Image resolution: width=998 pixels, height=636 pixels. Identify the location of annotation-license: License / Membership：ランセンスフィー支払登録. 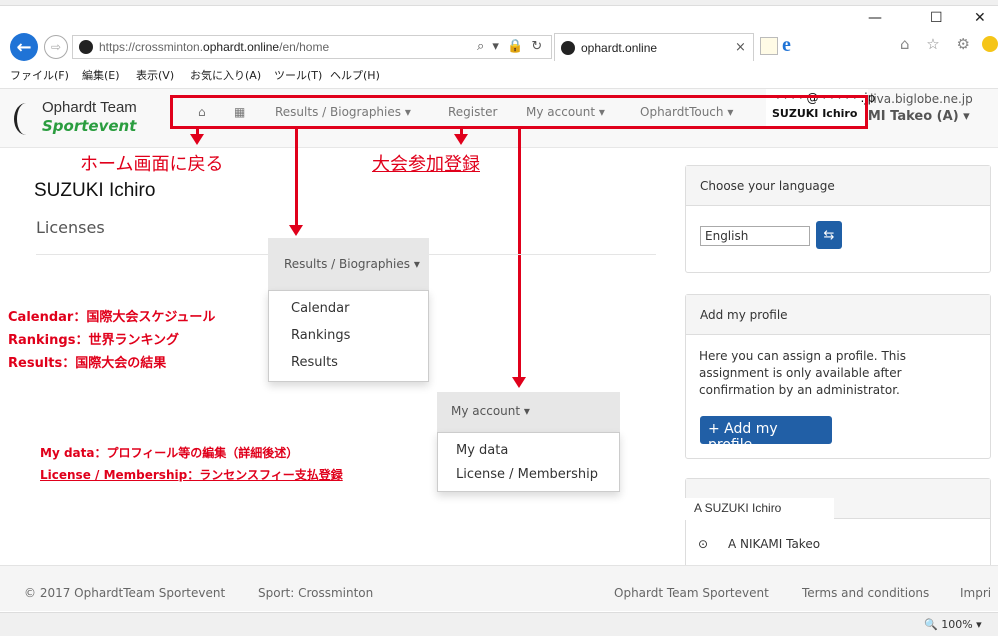
(191, 475).